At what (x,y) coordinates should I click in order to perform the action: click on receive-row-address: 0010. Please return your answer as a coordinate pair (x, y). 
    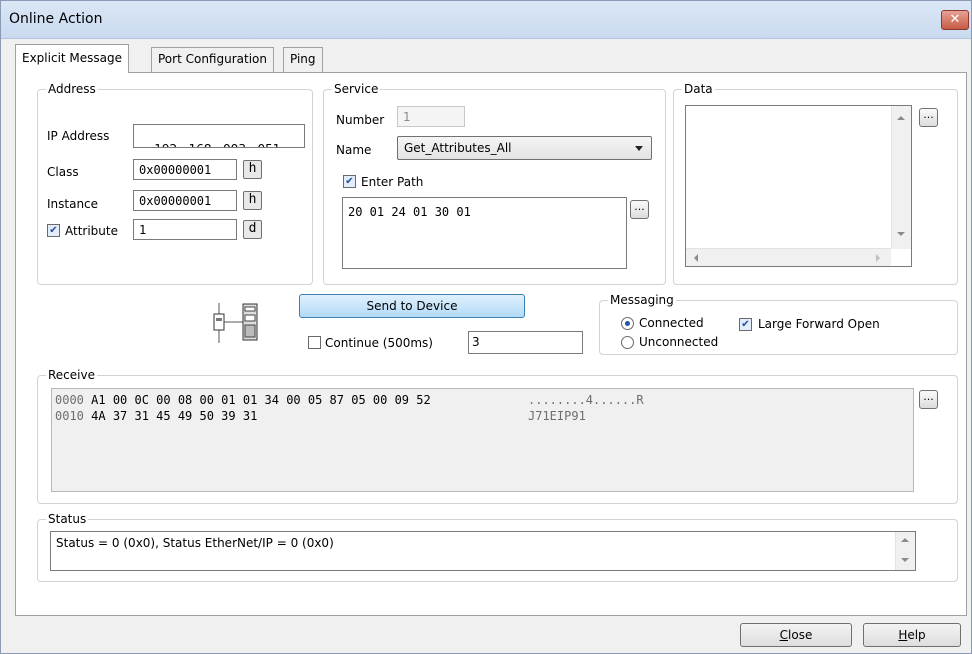
    Looking at the image, I should click on (69, 416).